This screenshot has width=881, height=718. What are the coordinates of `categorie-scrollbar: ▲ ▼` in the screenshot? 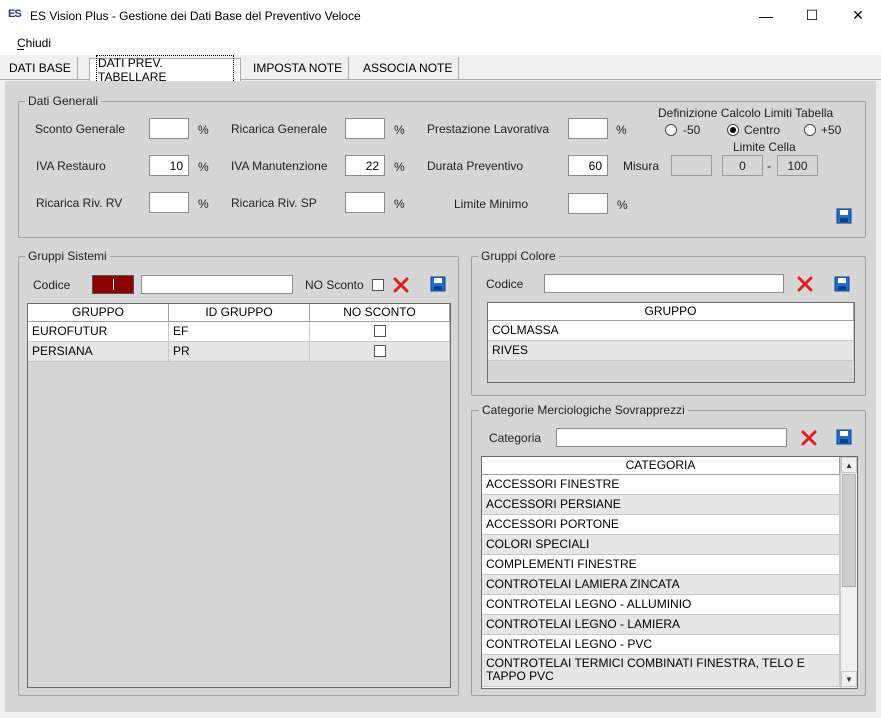 It's located at (848, 572).